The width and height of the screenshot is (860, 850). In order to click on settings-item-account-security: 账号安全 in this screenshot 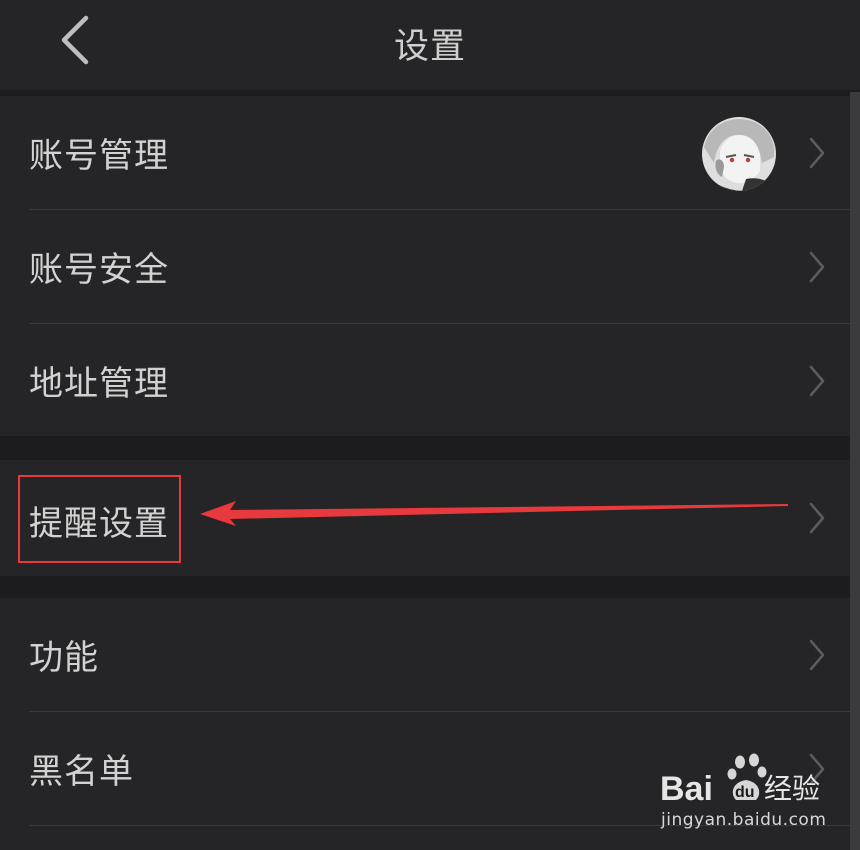, I will do `click(425, 267)`.